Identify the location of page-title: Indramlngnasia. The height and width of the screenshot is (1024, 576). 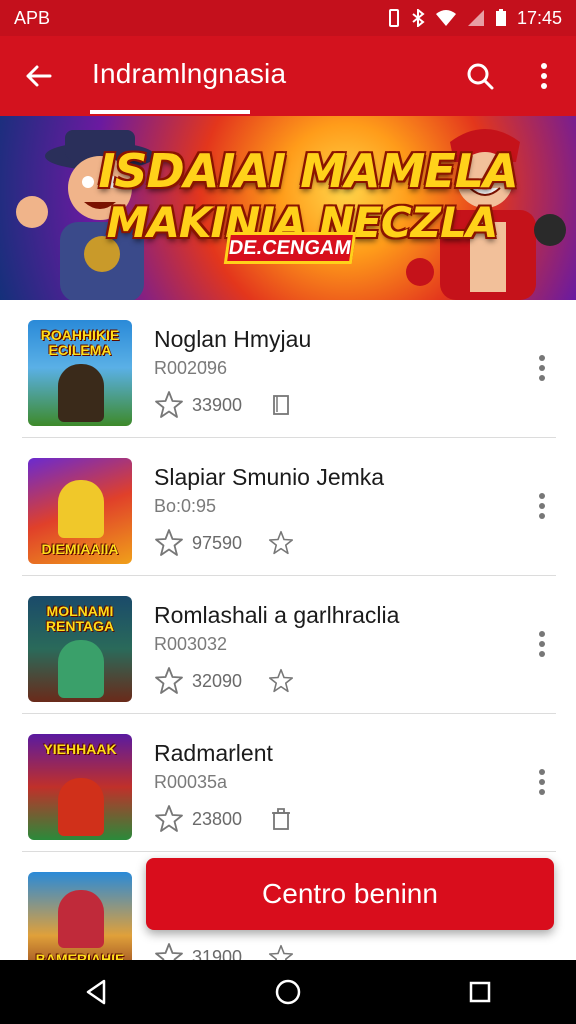
(189, 73).